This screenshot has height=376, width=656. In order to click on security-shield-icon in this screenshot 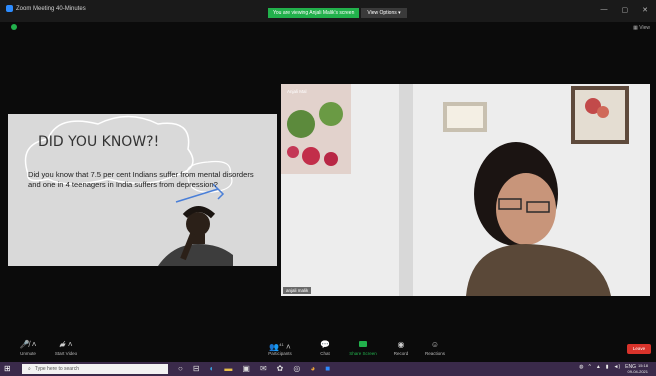, I will do `click(14, 27)`.